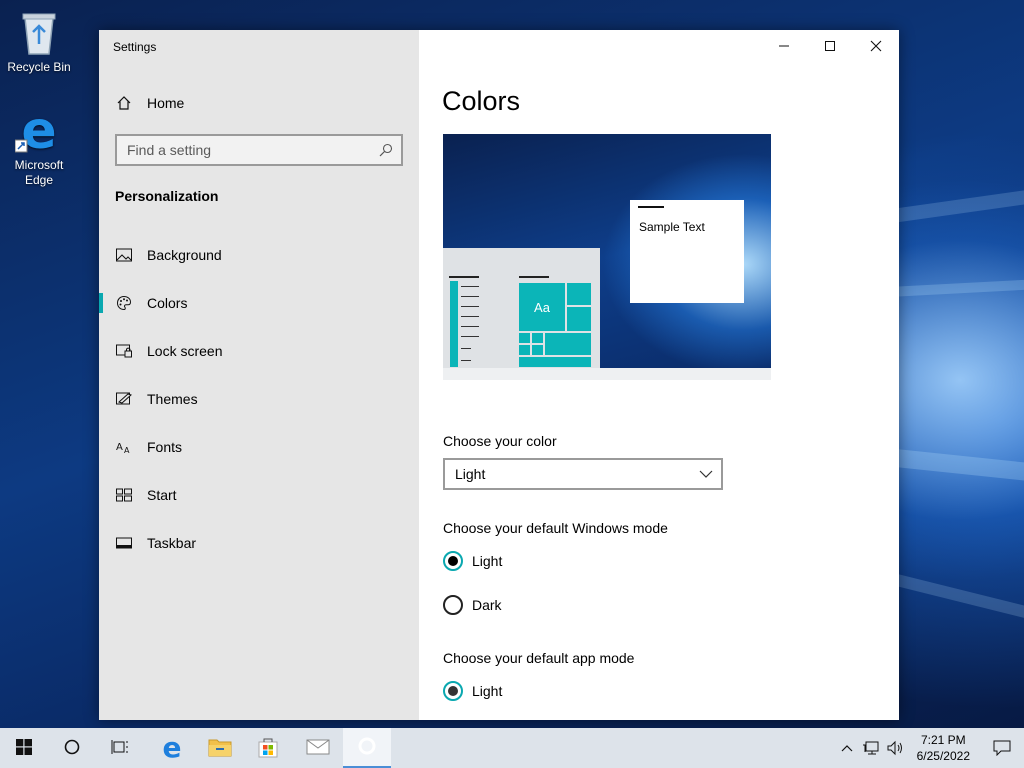  I want to click on palette-icon, so click(124, 303).